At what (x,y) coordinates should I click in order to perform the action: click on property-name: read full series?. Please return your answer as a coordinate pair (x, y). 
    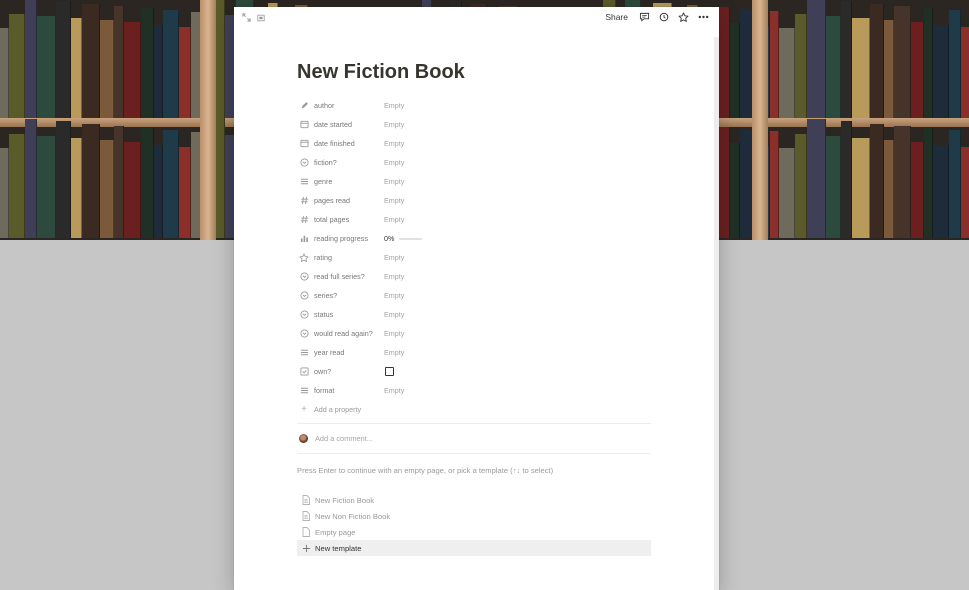
    Looking at the image, I should click on (340, 277).